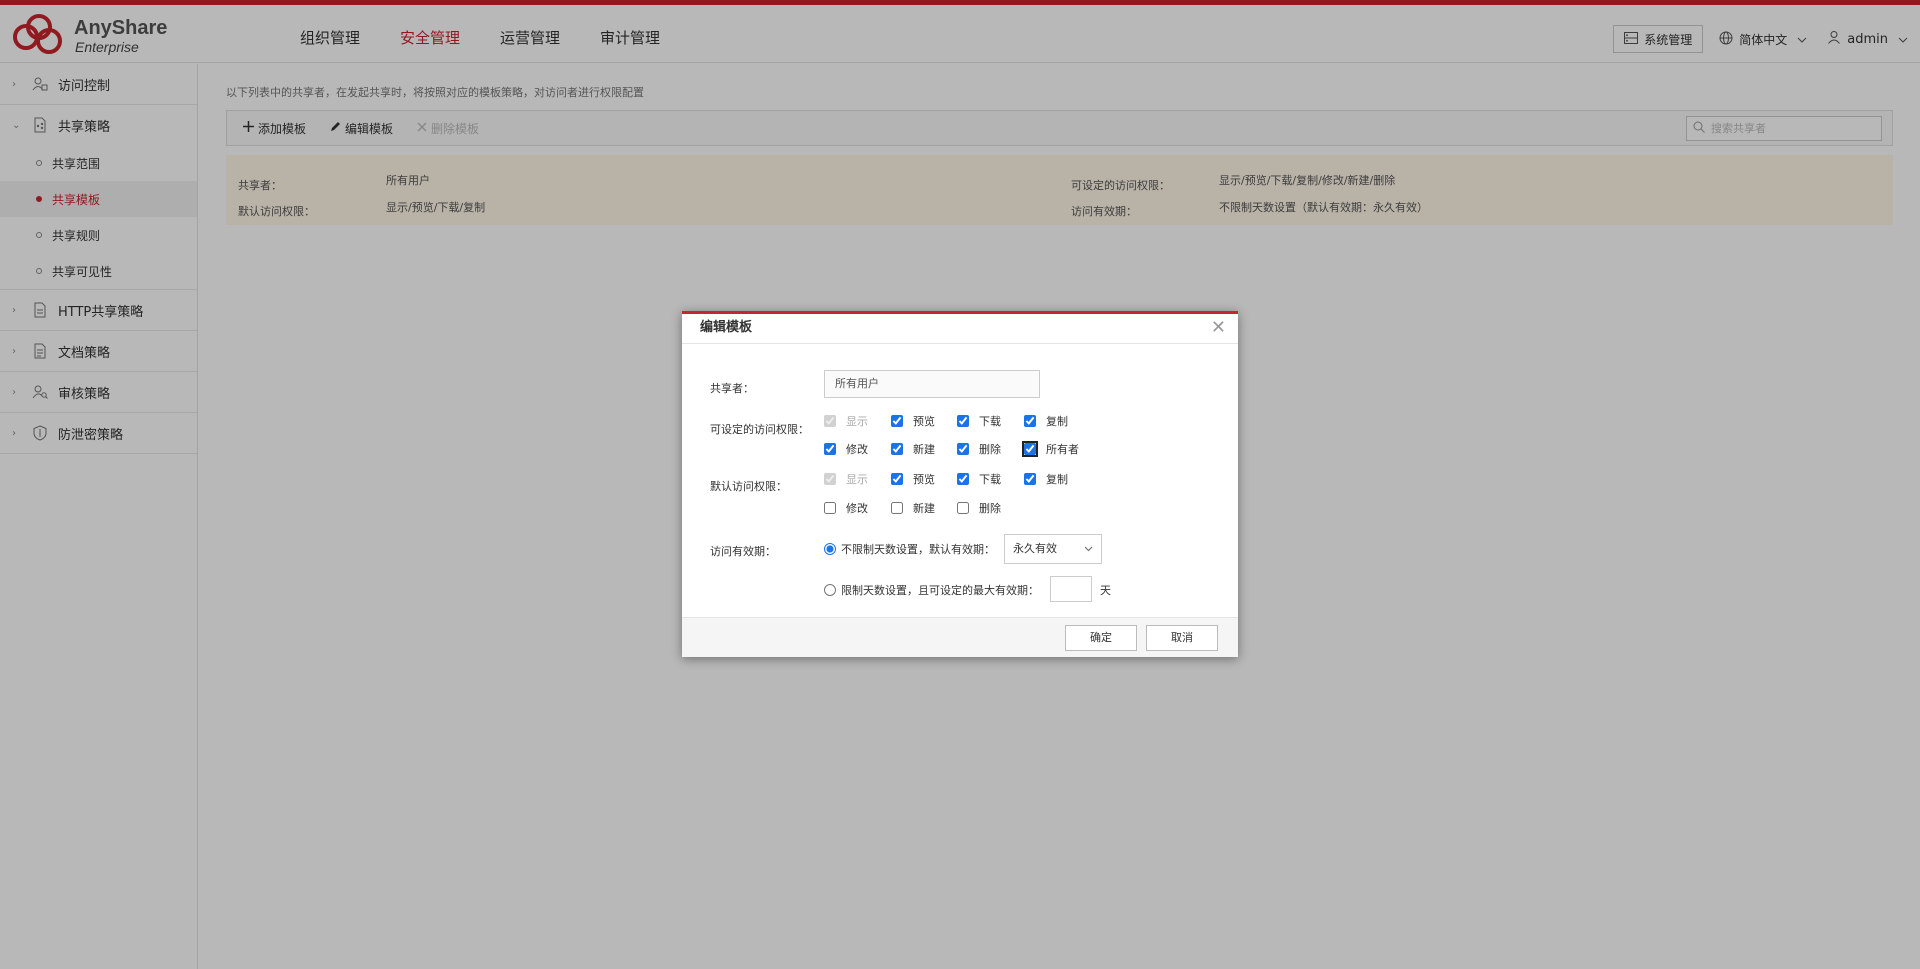  I want to click on settable-modify-checkbox: 修改, so click(846, 449).